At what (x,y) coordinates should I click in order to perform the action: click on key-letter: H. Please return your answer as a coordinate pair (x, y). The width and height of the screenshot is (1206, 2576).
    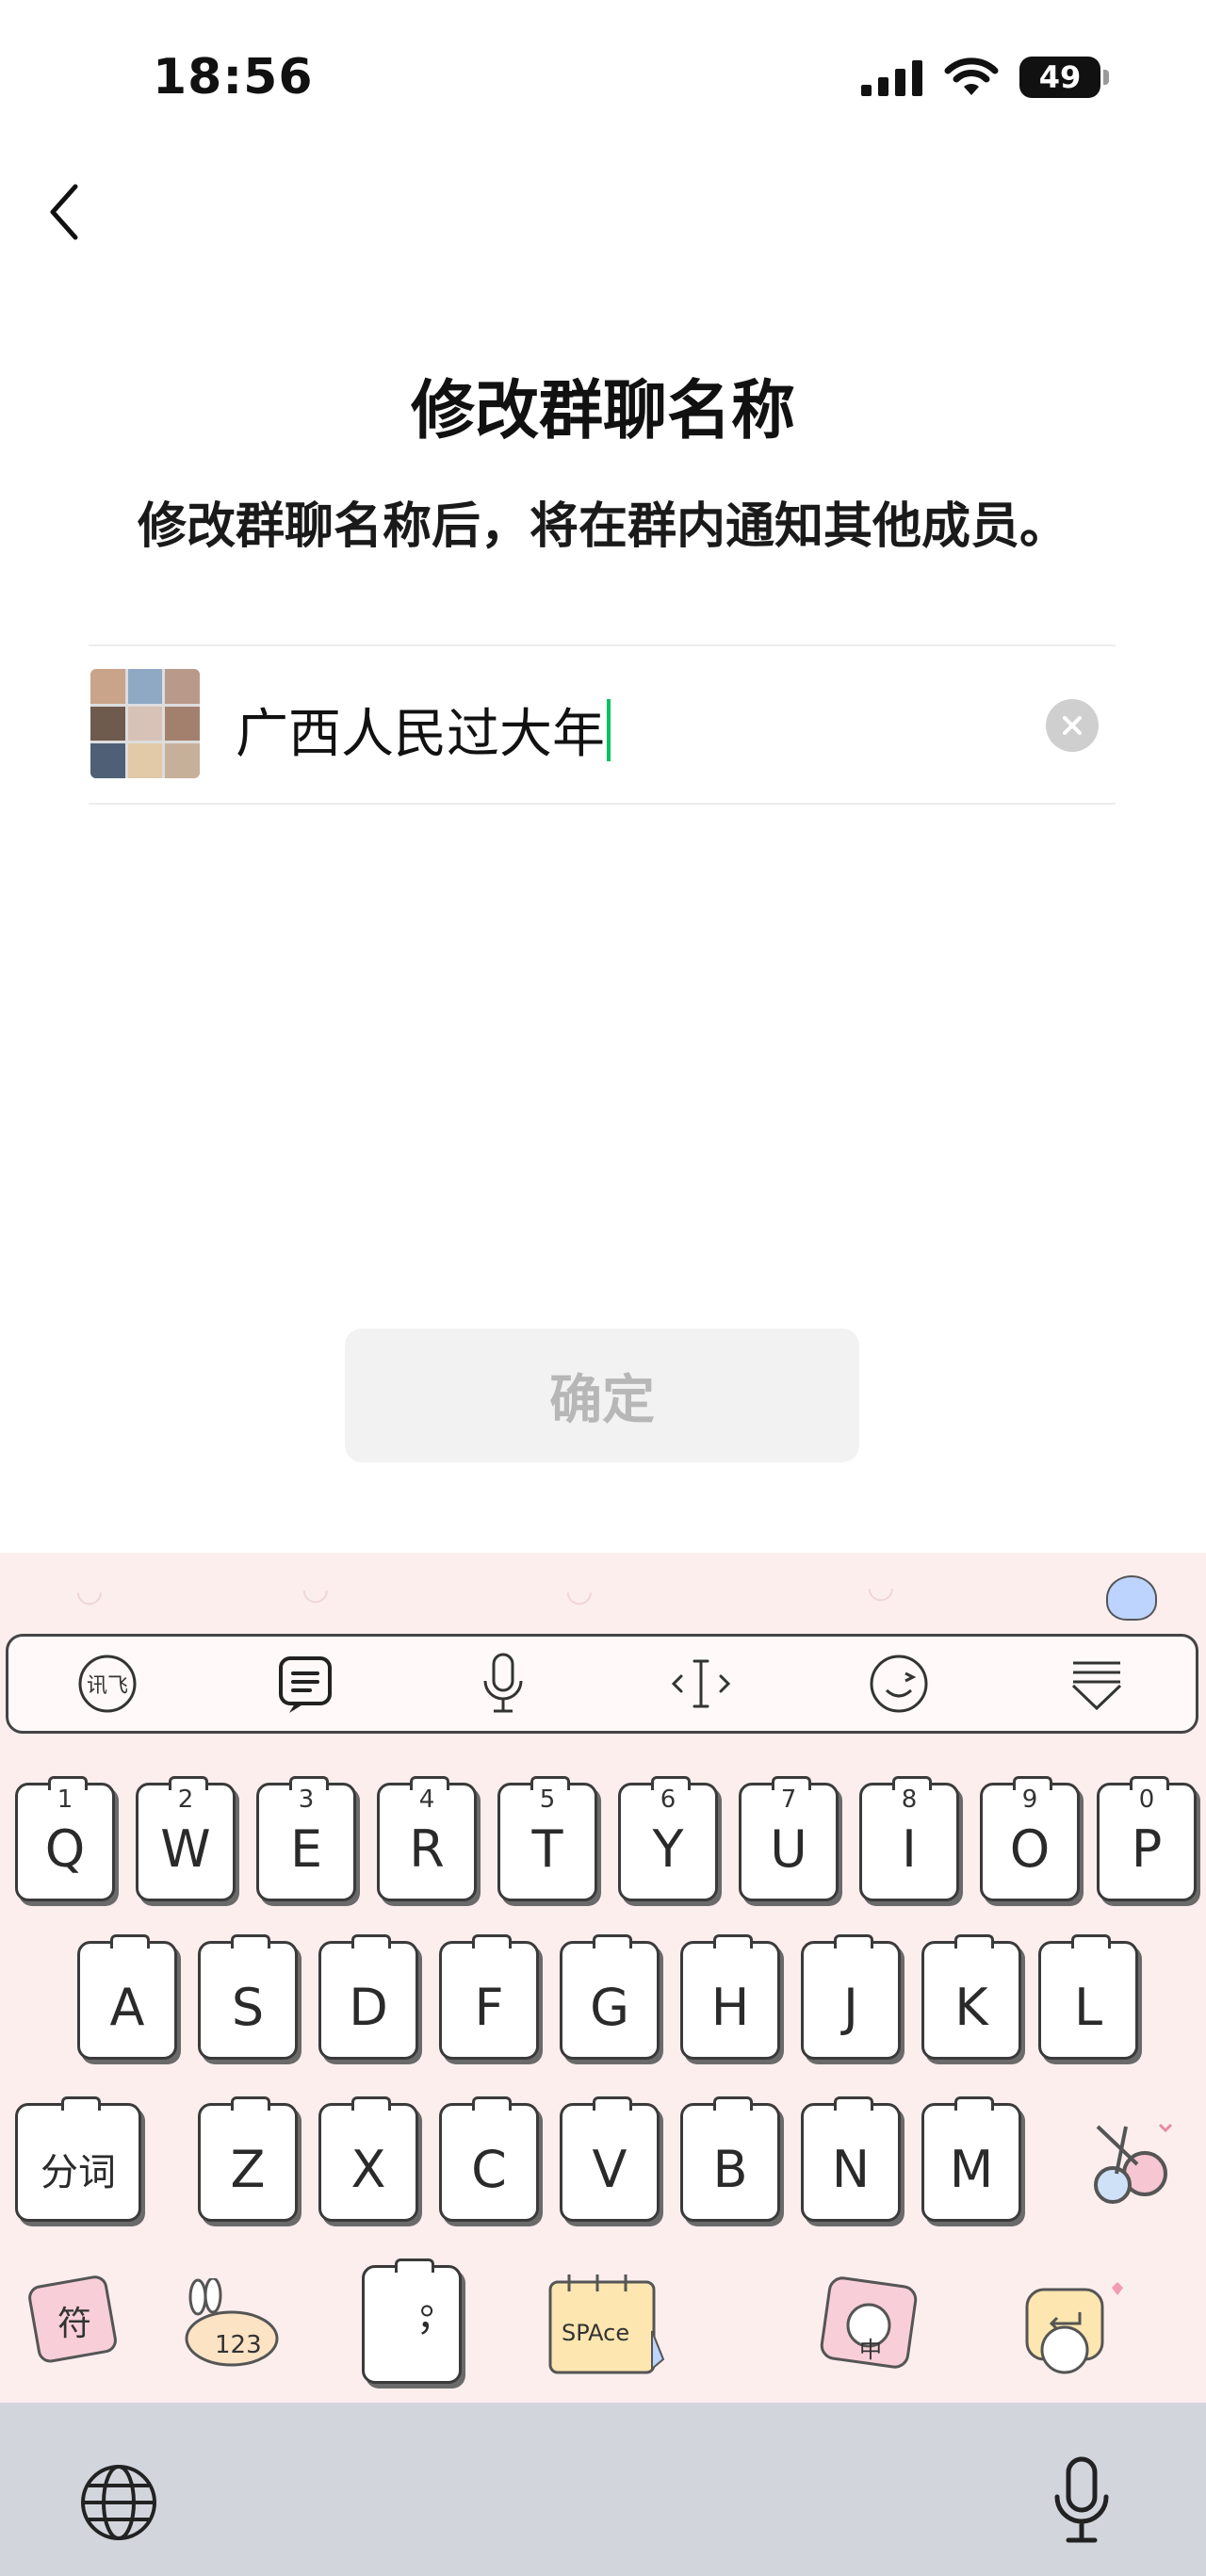
    Looking at the image, I should click on (730, 2007).